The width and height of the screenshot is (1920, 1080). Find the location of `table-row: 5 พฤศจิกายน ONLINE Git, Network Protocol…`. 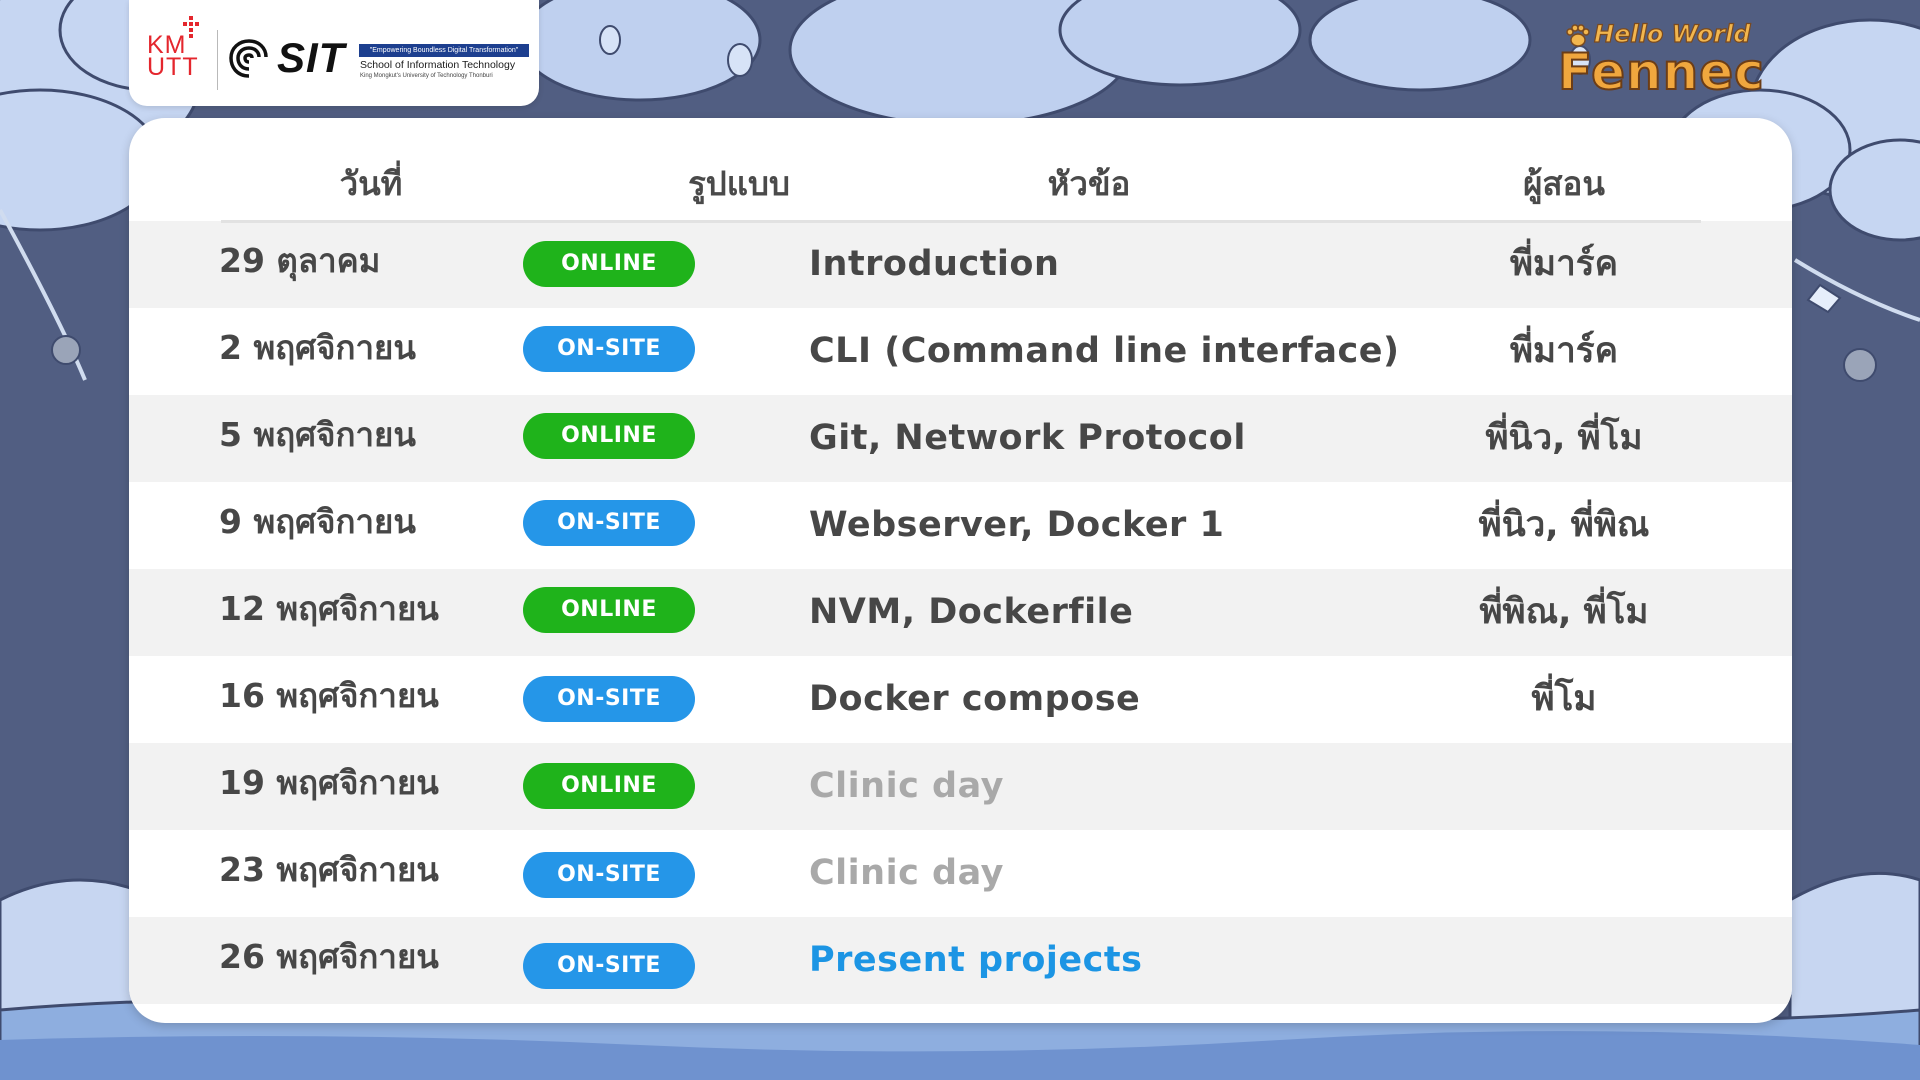

table-row: 5 พฤศจิกายน ONLINE Git, Network Protocol… is located at coordinates (960, 438).